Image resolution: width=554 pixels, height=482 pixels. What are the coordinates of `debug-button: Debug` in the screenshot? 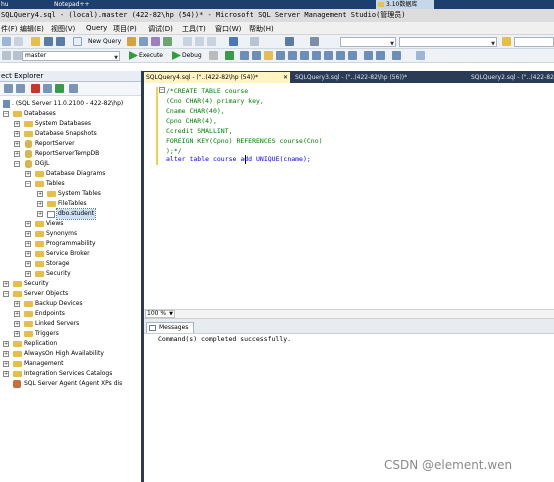 It's located at (192, 55).